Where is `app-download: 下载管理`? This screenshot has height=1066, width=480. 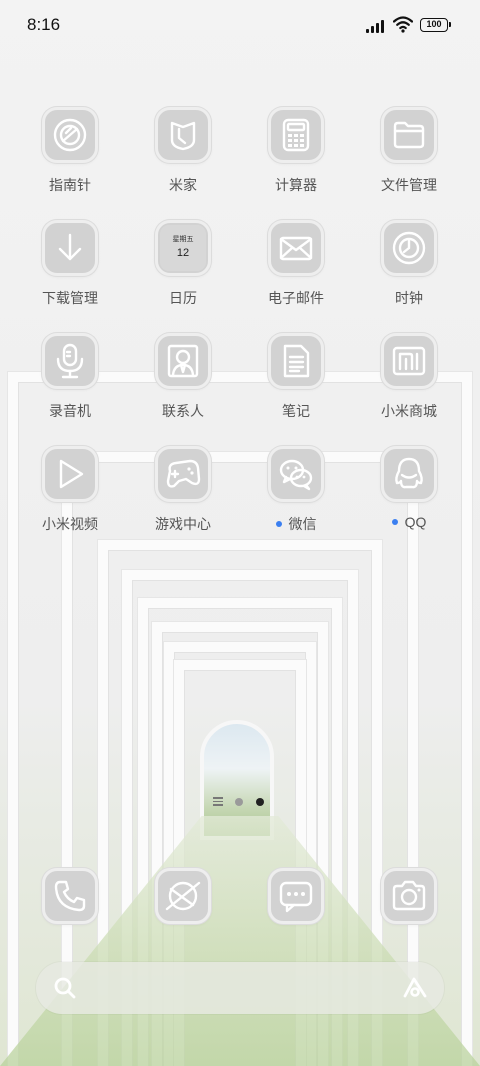 app-download: 下载管理 is located at coordinates (70, 264).